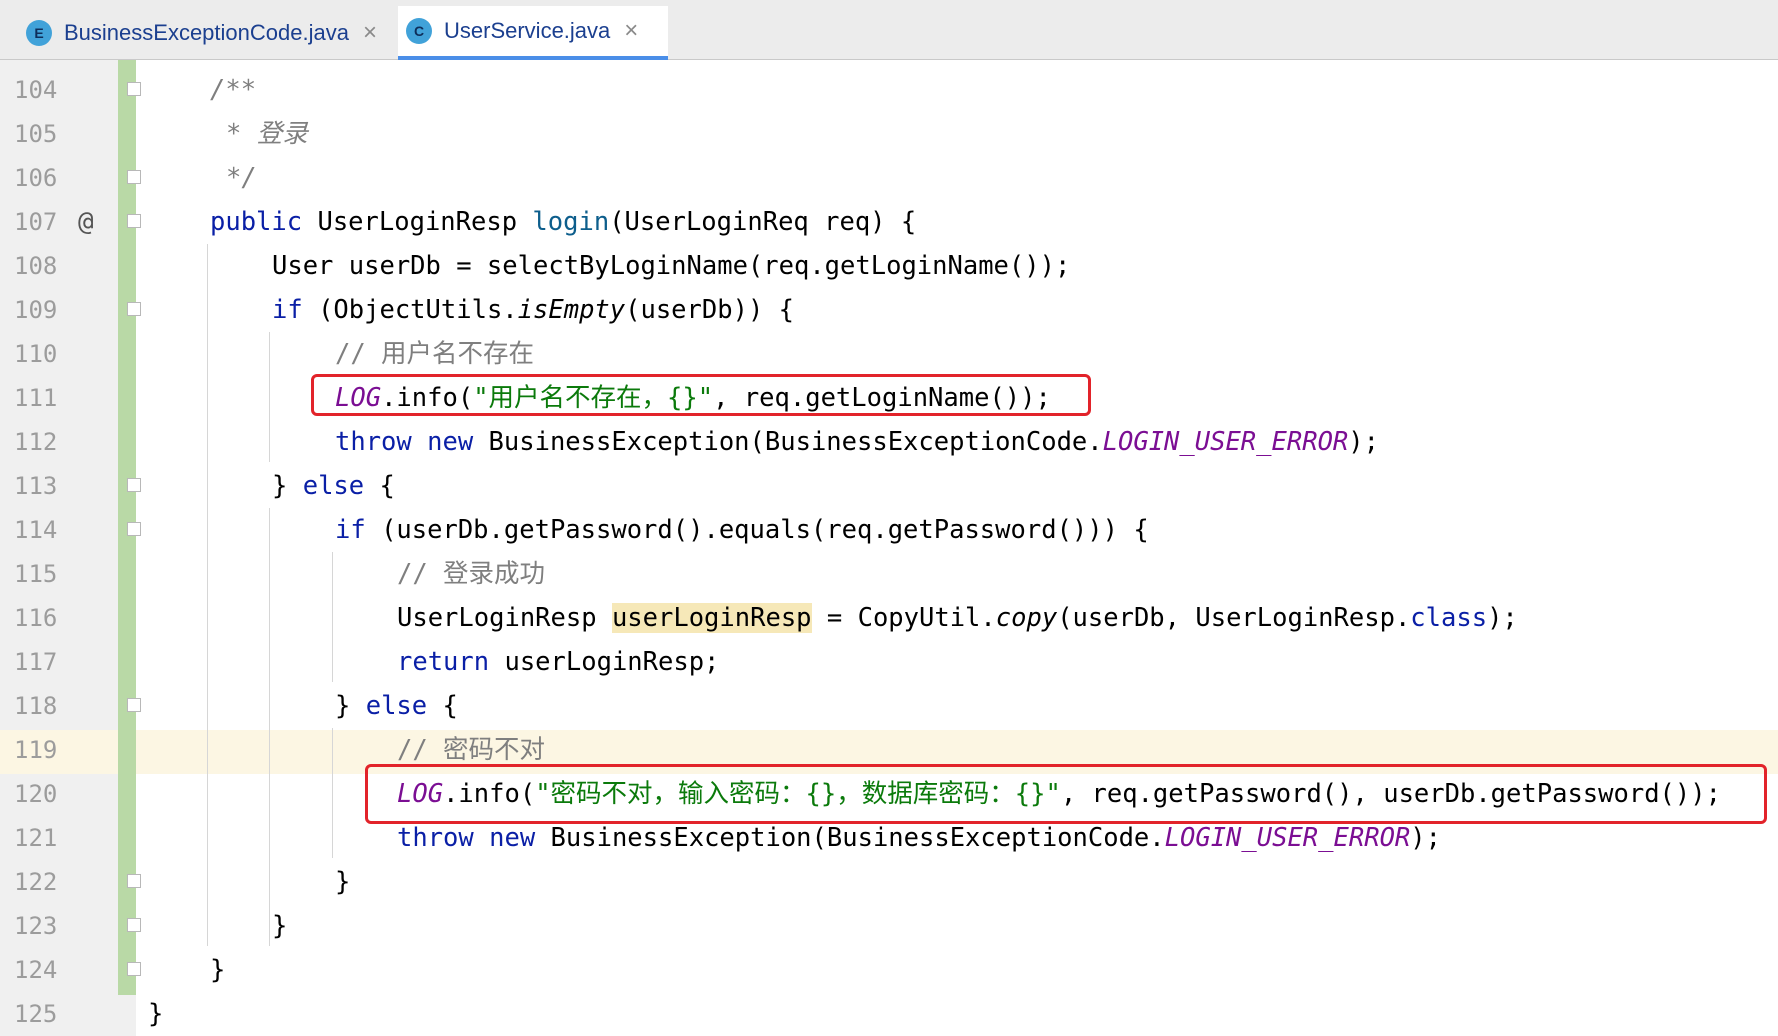  Describe the element at coordinates (44, 970) in the screenshot. I see `line-number: 124` at that location.